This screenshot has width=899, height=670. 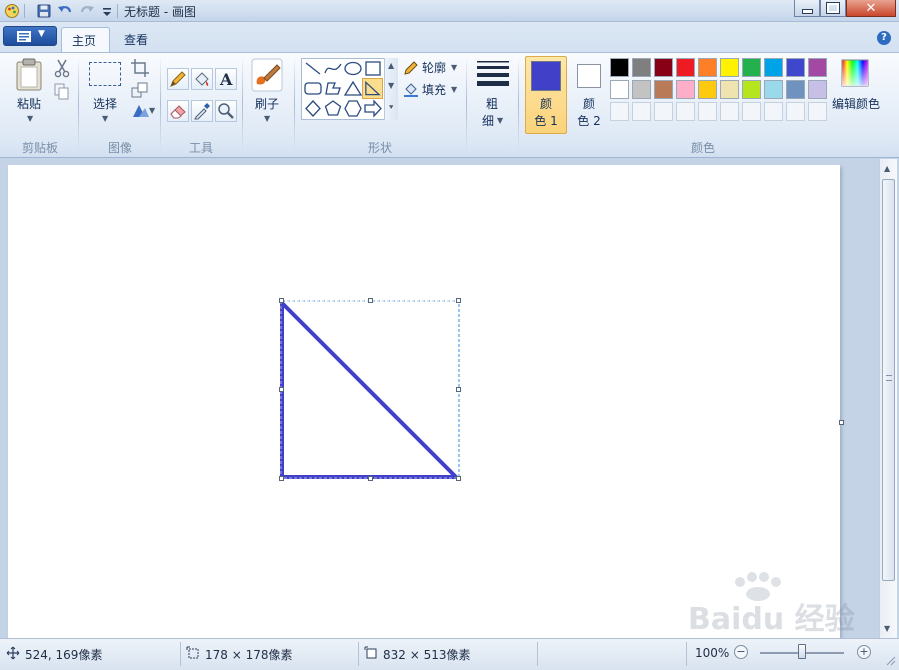 I want to click on fill-dropdown-icon: ▼, so click(x=454, y=89).